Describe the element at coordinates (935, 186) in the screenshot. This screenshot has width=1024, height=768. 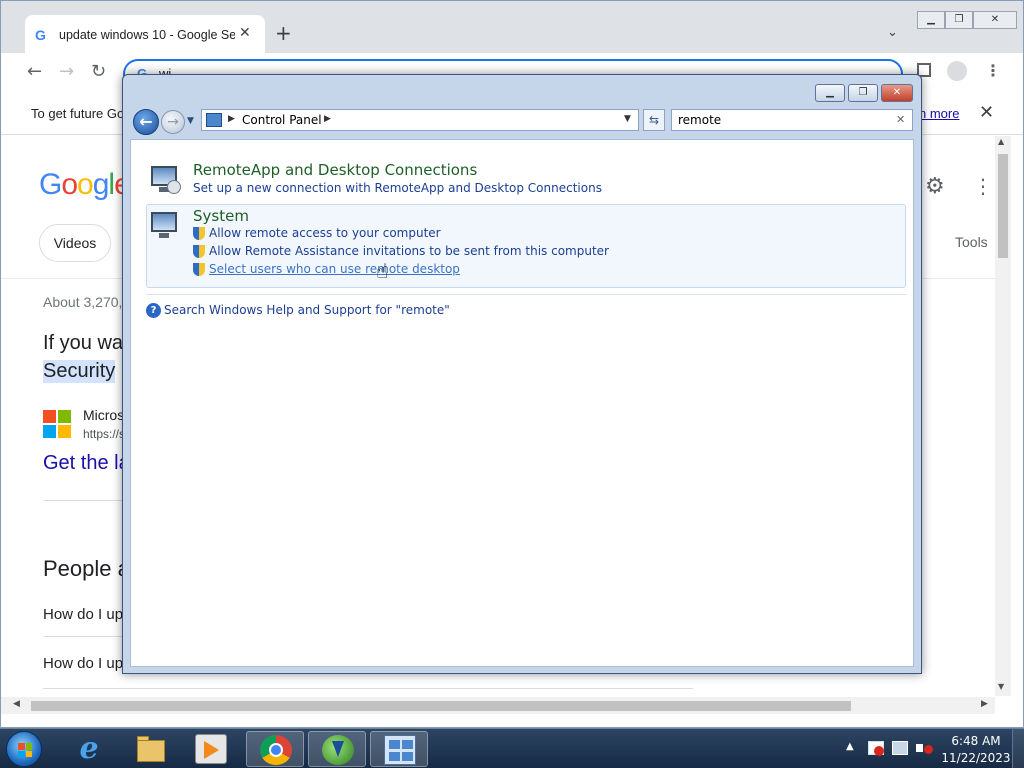
I see `gear-icon: ⚙` at that location.